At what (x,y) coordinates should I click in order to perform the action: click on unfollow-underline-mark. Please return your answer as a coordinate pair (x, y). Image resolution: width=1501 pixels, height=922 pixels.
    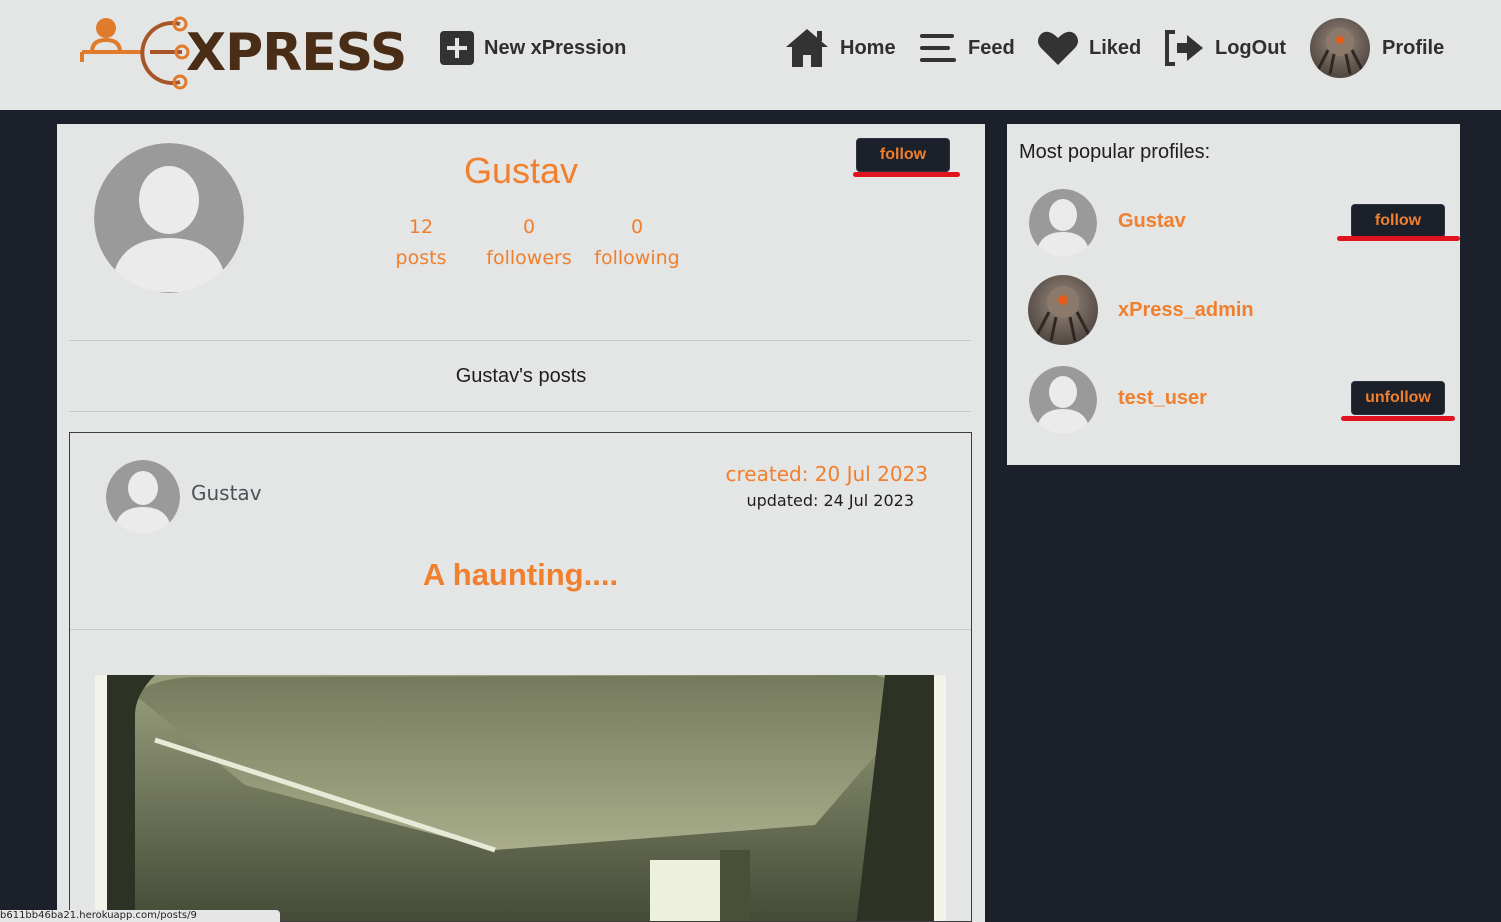
    Looking at the image, I should click on (1398, 418).